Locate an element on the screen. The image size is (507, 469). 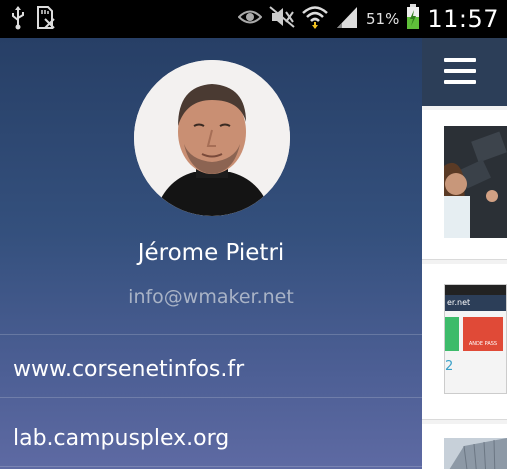
sd-card-icon is located at coordinates (46, 20).